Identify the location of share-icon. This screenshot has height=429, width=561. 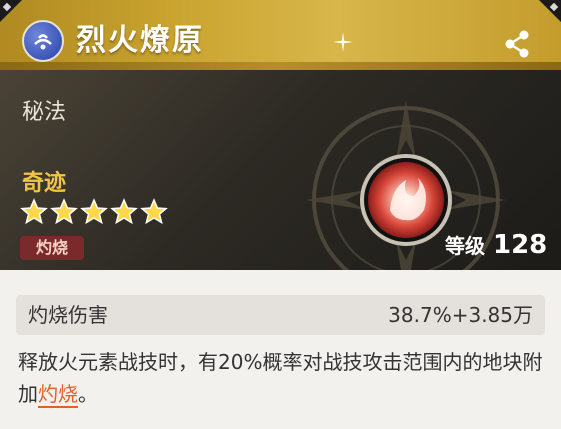
(517, 44).